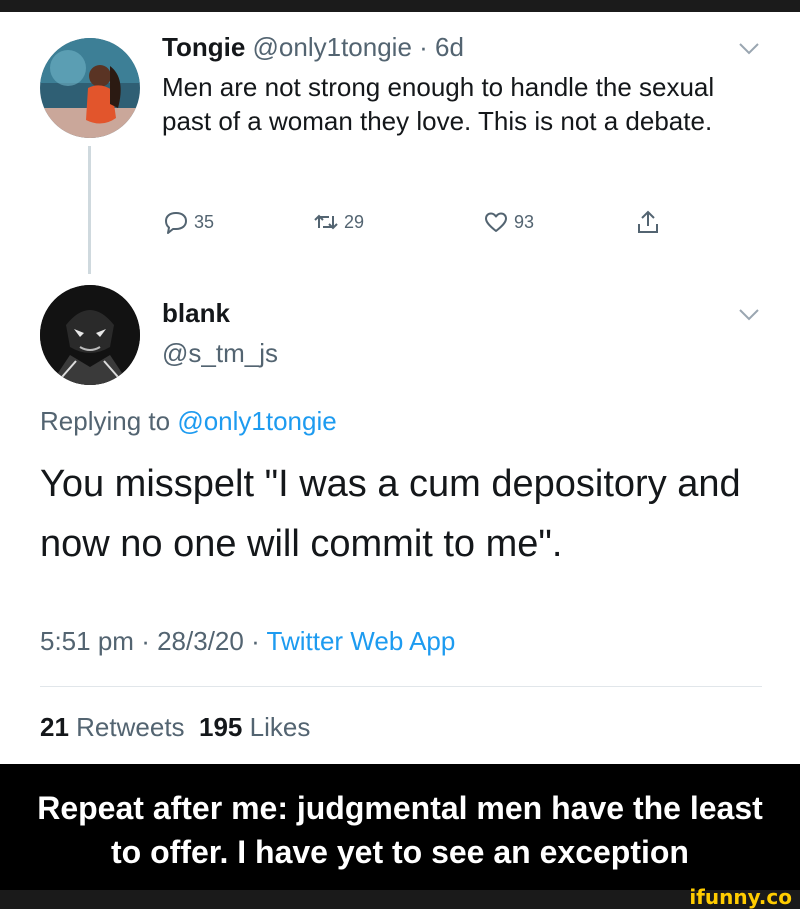  What do you see at coordinates (130, 727) in the screenshot?
I see `retweets-label: Retweets` at bounding box center [130, 727].